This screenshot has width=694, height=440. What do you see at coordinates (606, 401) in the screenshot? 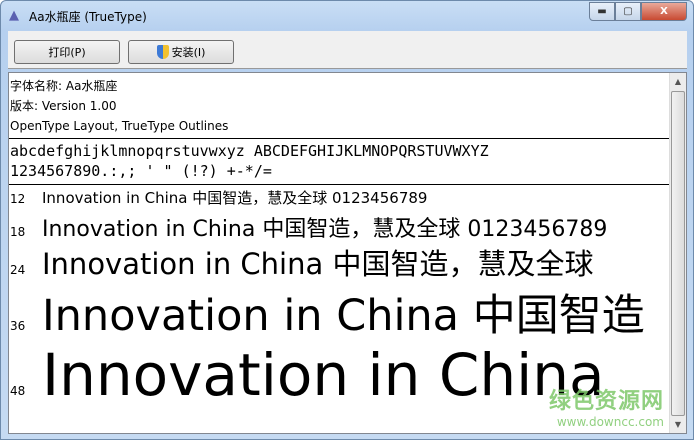
I see `watermark-cn: 绿色资源网` at bounding box center [606, 401].